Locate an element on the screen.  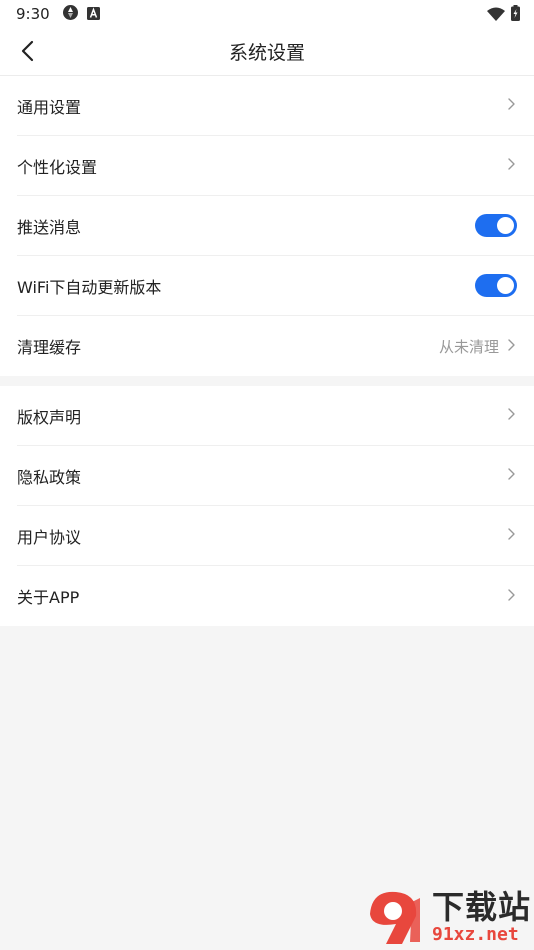
row-label: 通用设置 is located at coordinates (49, 107).